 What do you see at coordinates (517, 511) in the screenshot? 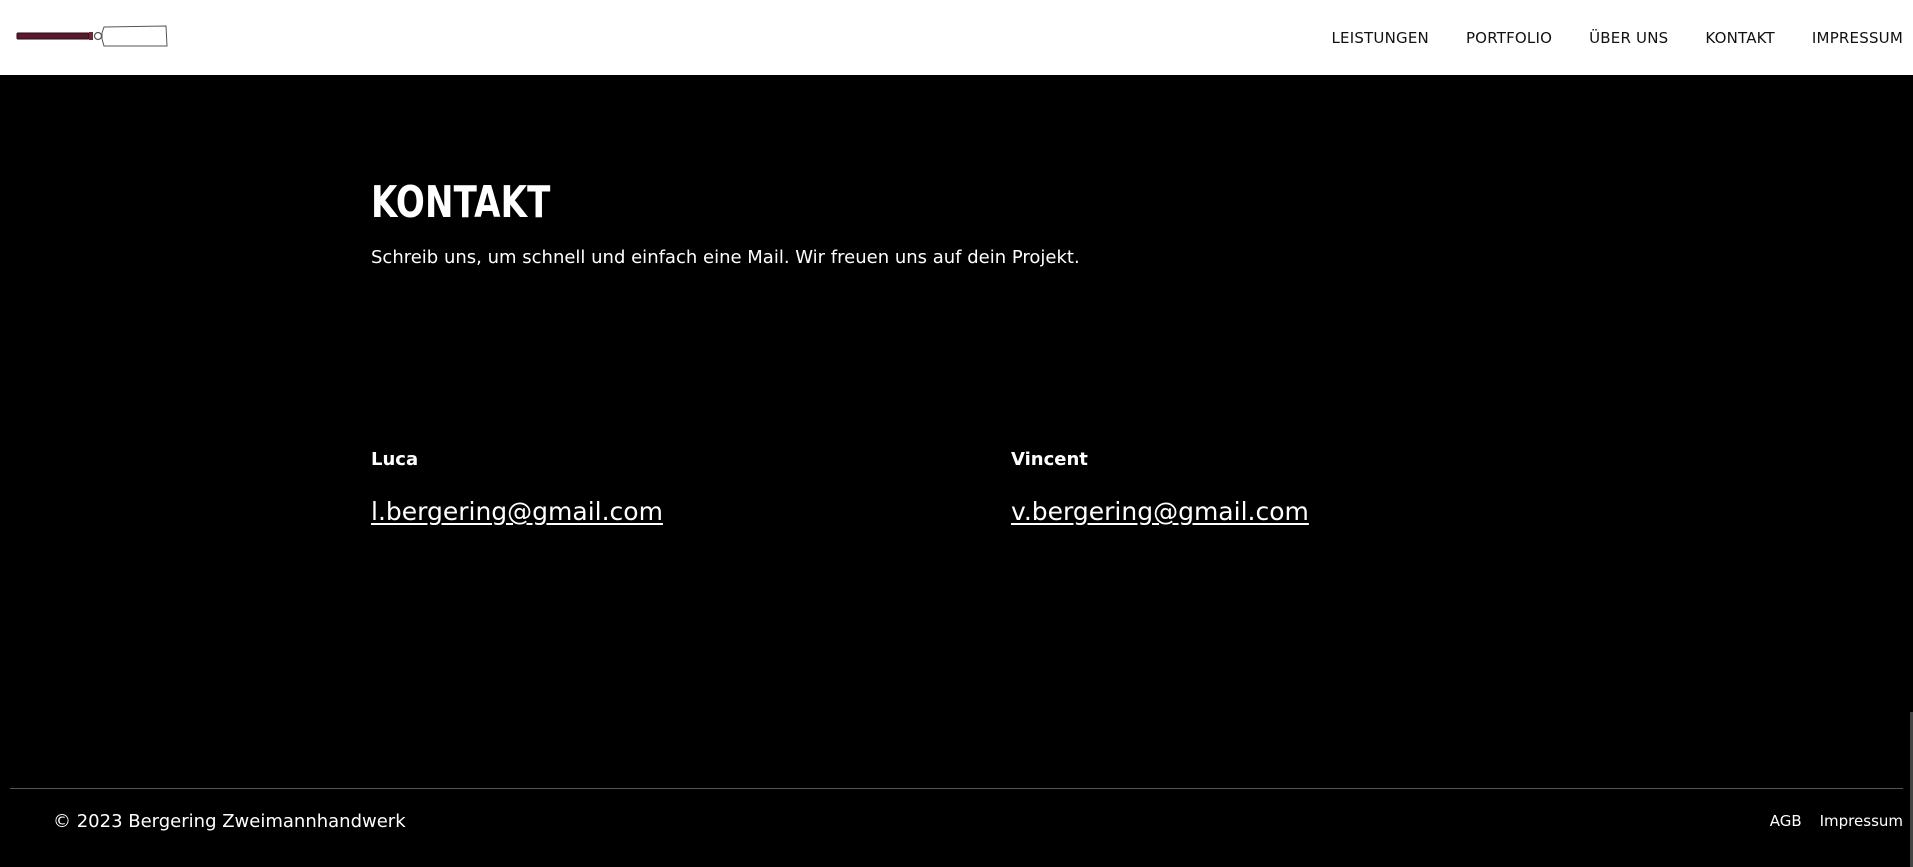
I see `contact-email-link: l.bergering@gmail.com` at bounding box center [517, 511].